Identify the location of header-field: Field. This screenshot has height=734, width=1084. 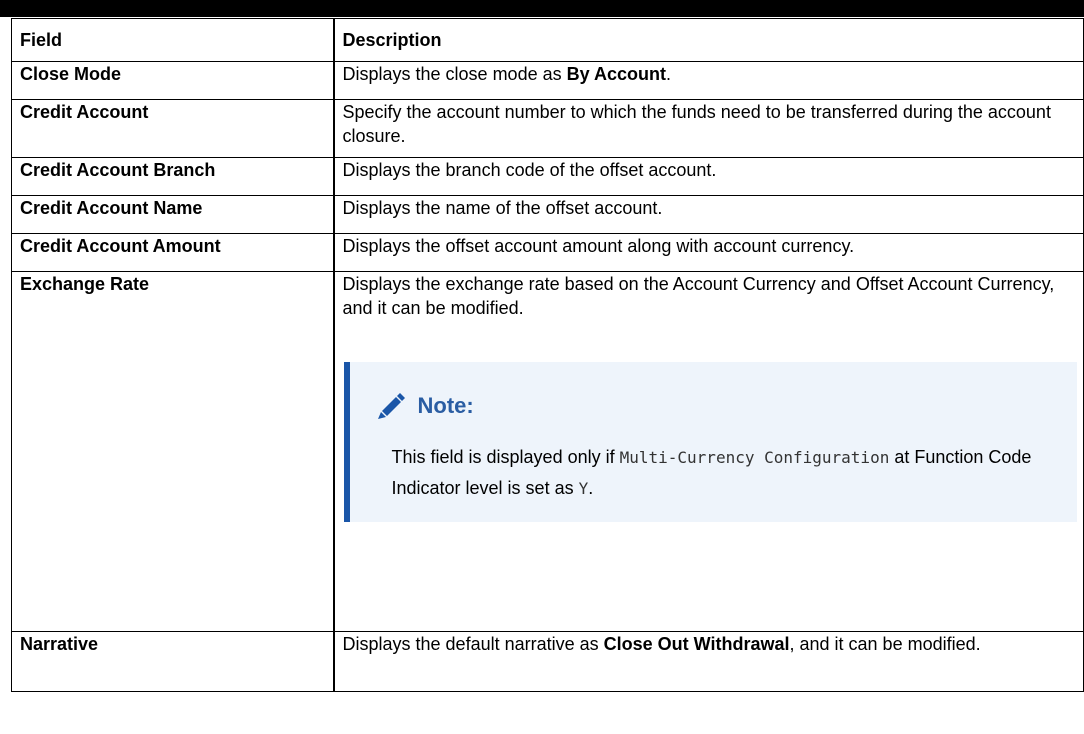
(173, 40).